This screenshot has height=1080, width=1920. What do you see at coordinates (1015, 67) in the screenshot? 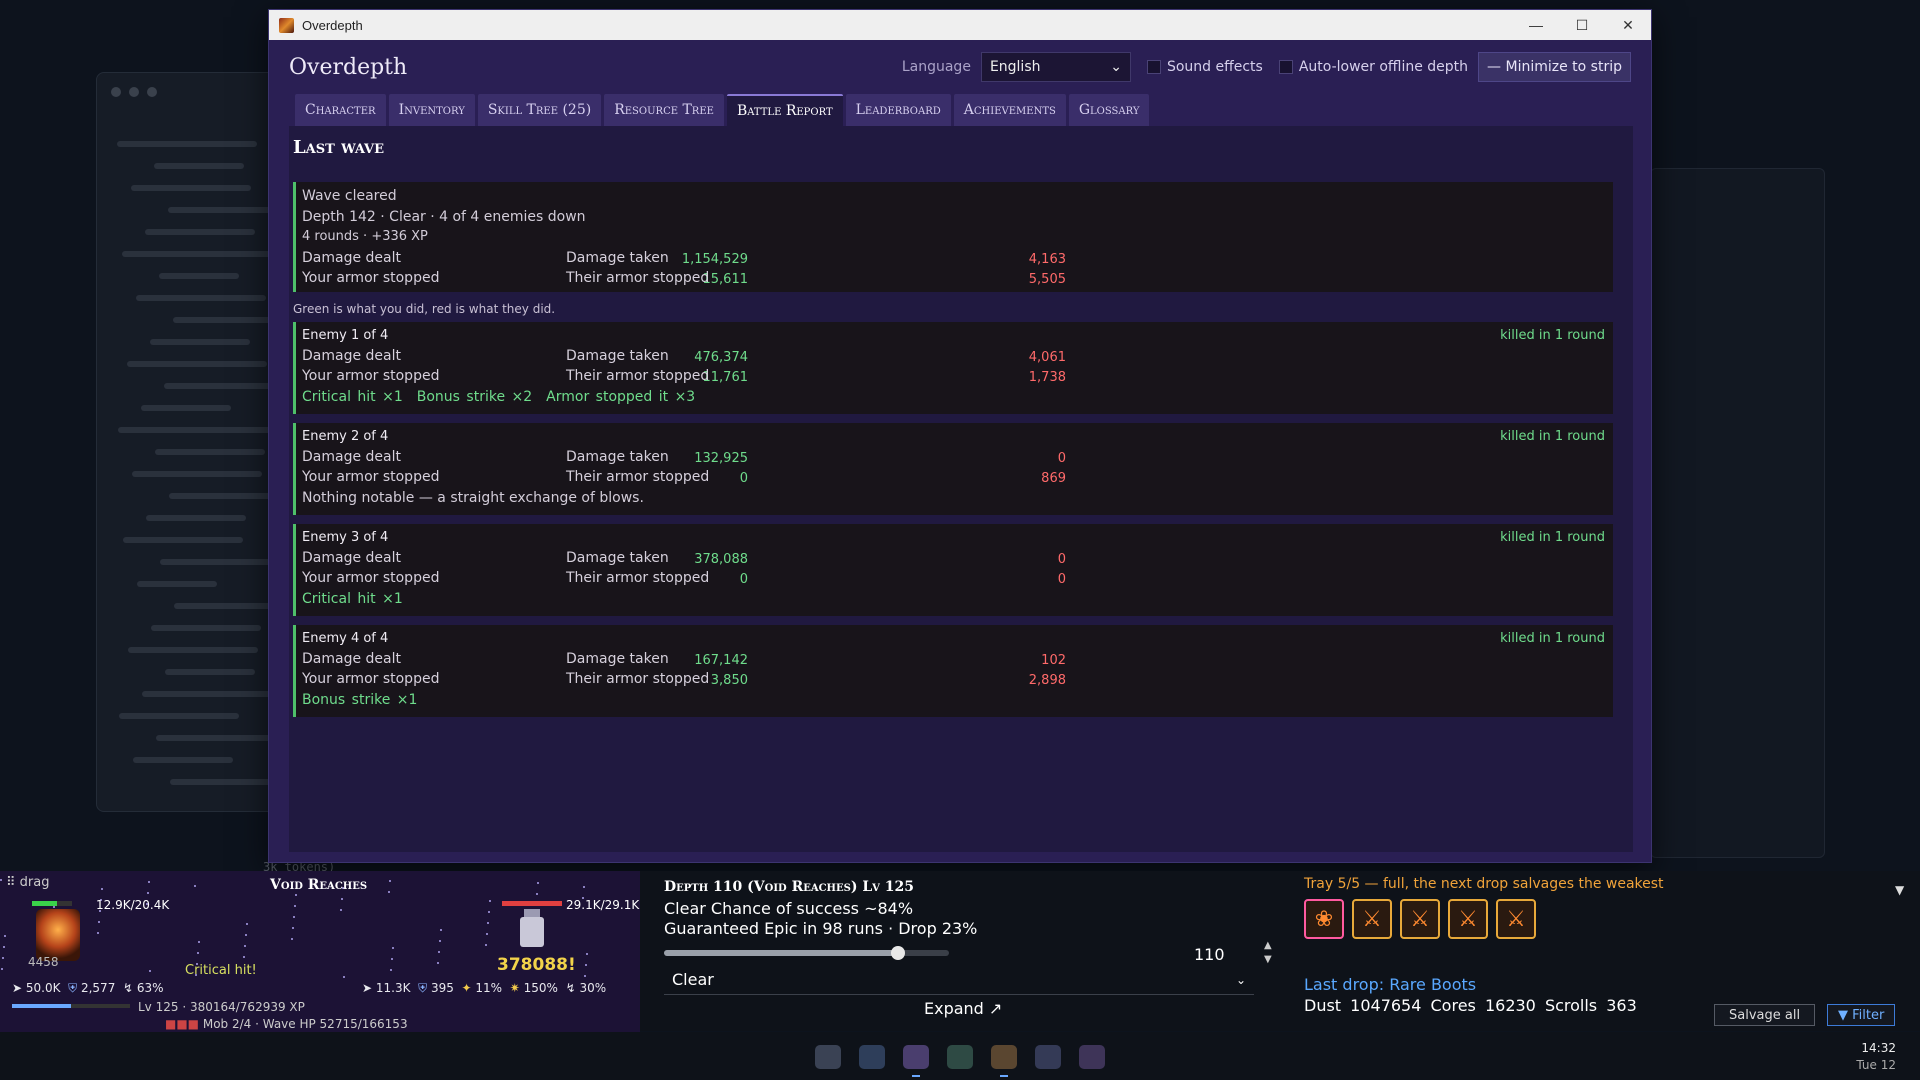
I see `language-value: English` at bounding box center [1015, 67].